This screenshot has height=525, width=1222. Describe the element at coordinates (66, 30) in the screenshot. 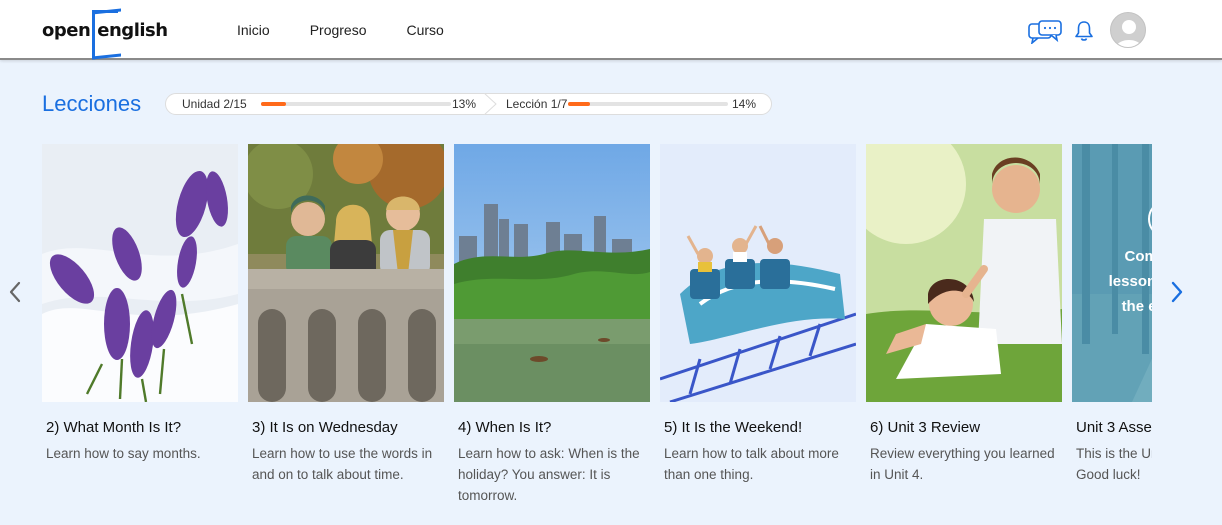

I see `logo-word-open: open` at that location.